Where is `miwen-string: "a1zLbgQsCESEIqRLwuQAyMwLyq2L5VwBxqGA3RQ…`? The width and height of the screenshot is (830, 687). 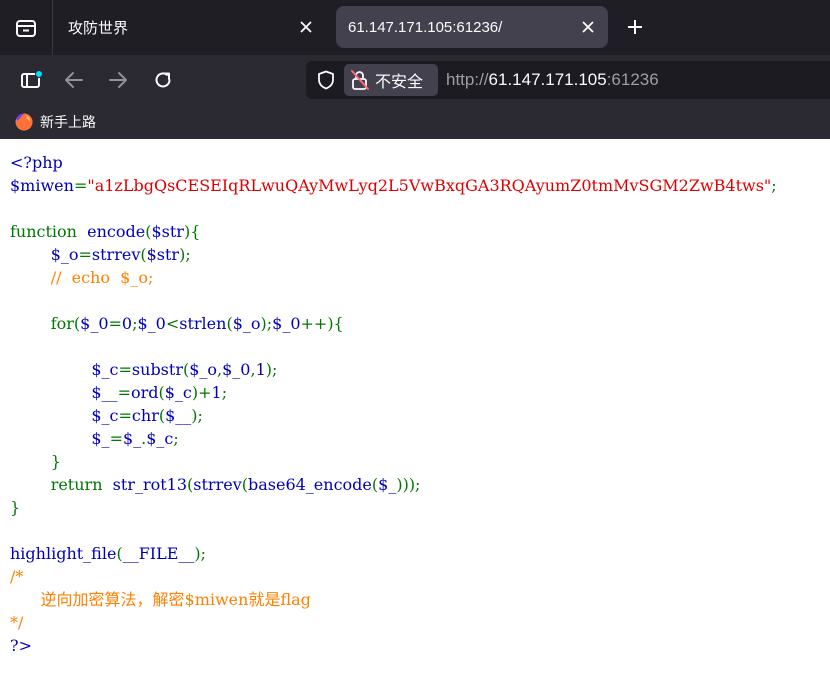 miwen-string: "a1zLbgQsCESEIqRLwuQAyMwLyq2L5VwBxqGA3RQ… is located at coordinates (429, 185).